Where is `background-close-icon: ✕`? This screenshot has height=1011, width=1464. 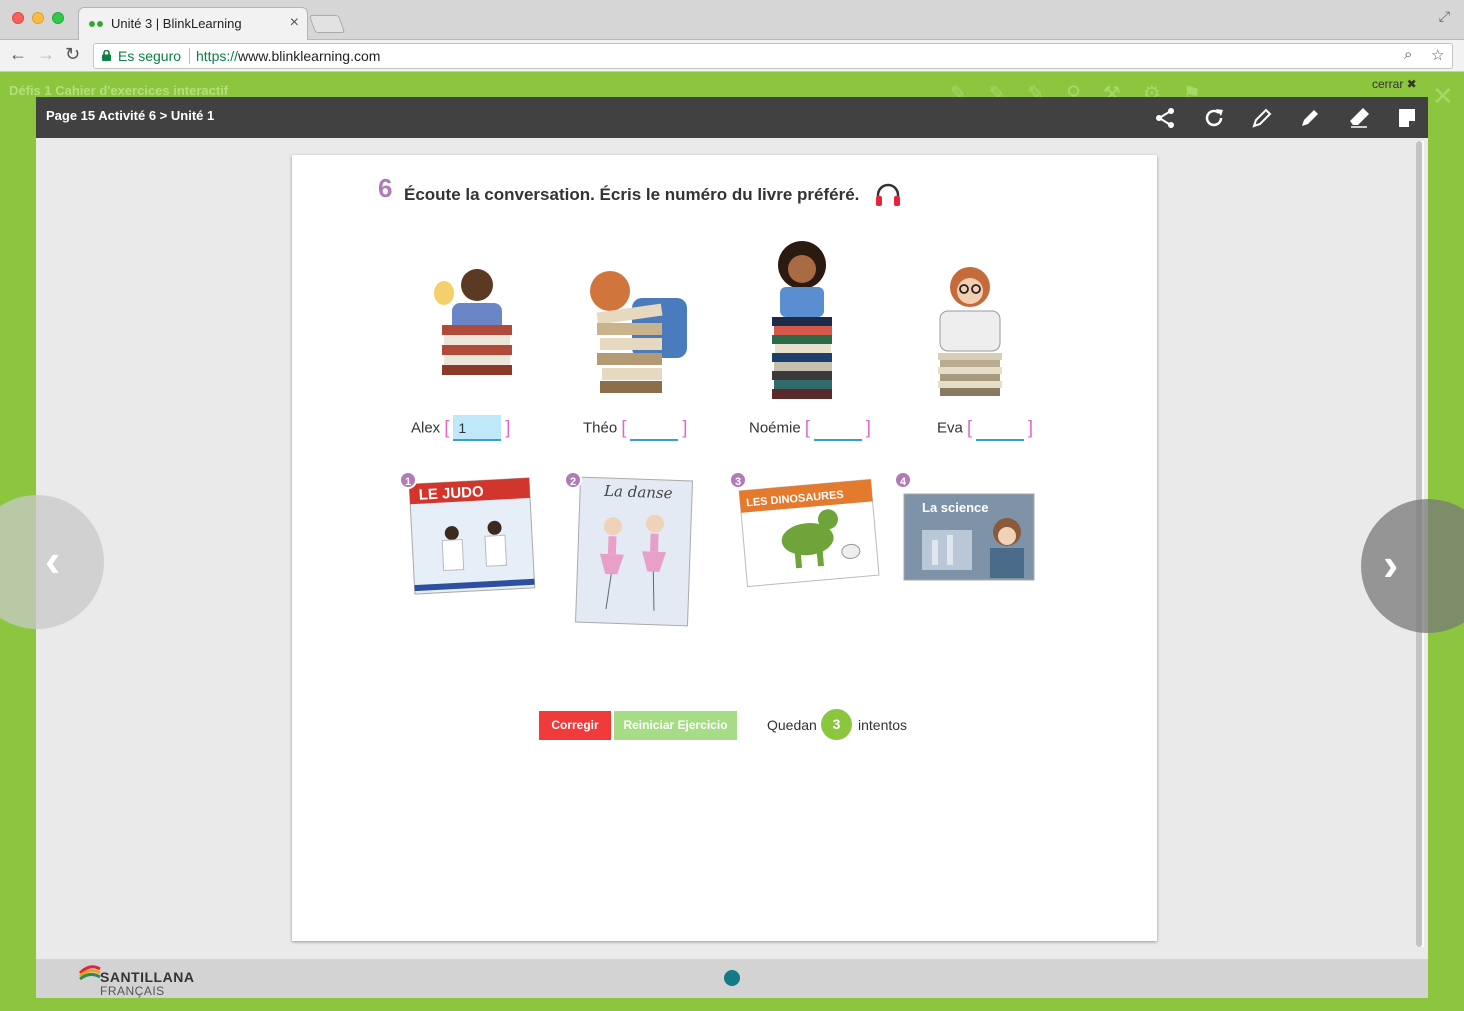
background-close-icon: ✕ is located at coordinates (1443, 96).